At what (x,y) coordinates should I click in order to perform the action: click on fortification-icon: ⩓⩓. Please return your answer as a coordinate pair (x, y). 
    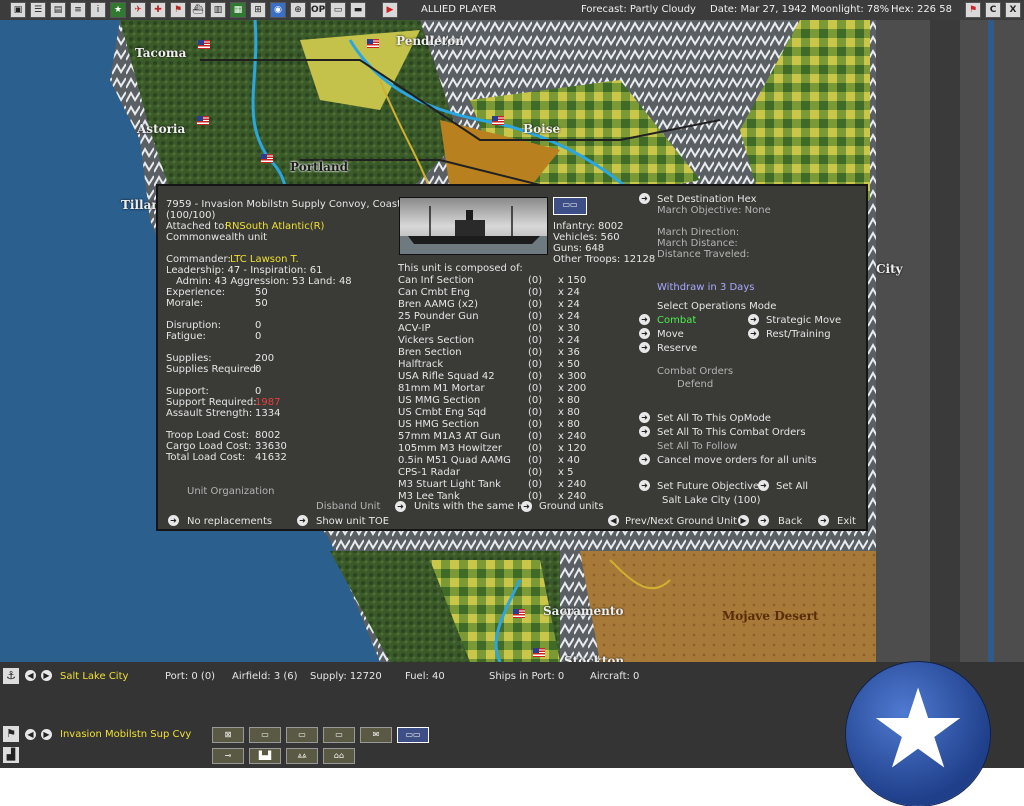
    Looking at the image, I should click on (302, 756).